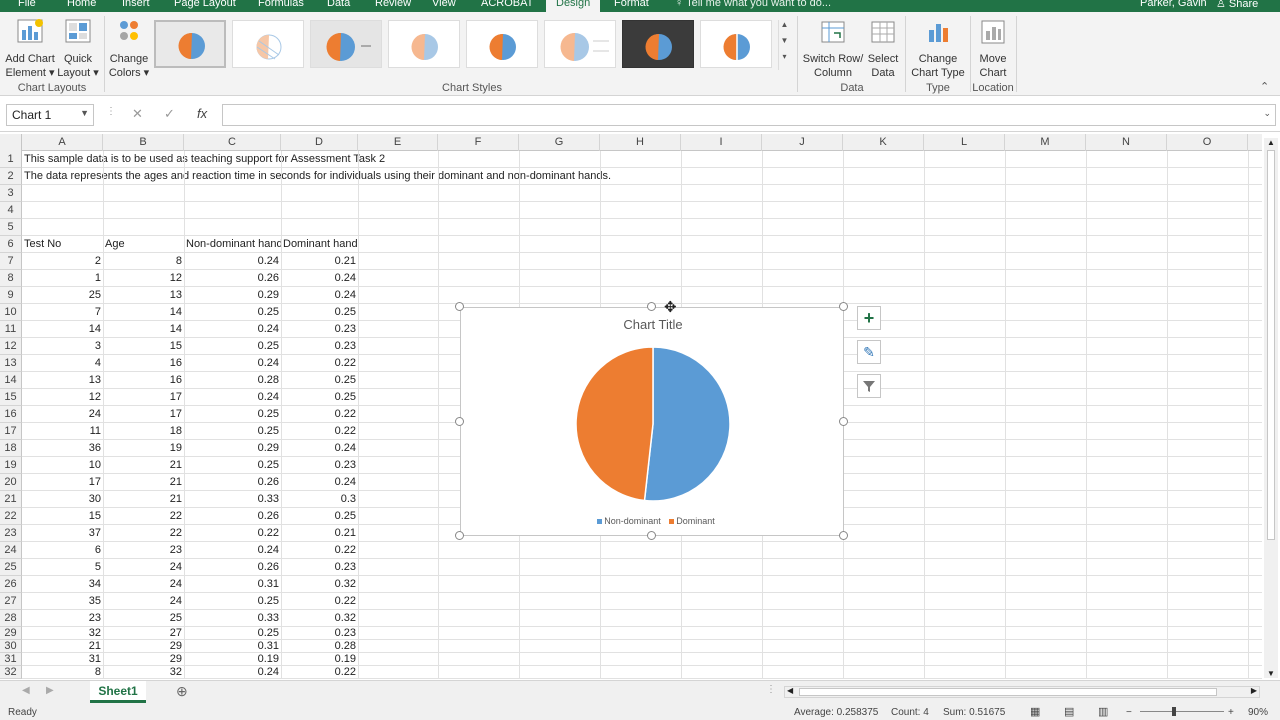  I want to click on pie-plot-area, so click(653, 422).